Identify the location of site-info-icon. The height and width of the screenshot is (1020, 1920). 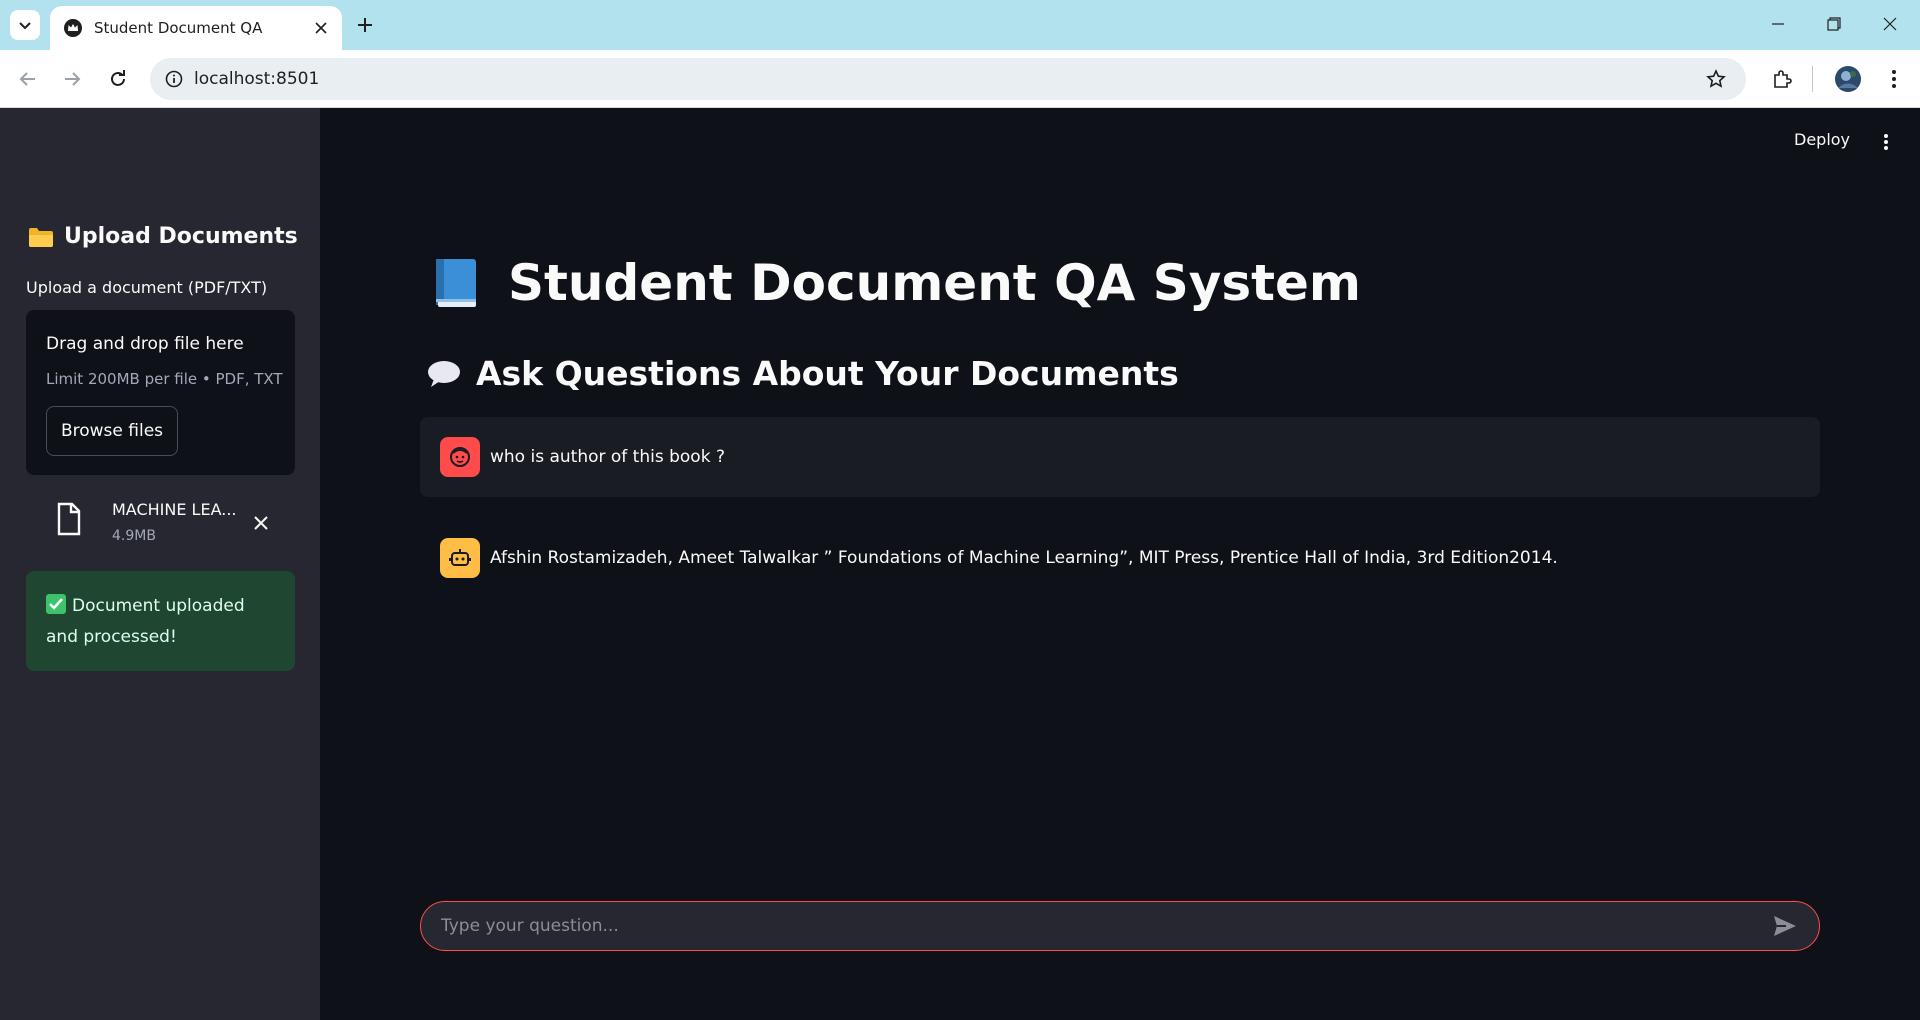
(174, 79).